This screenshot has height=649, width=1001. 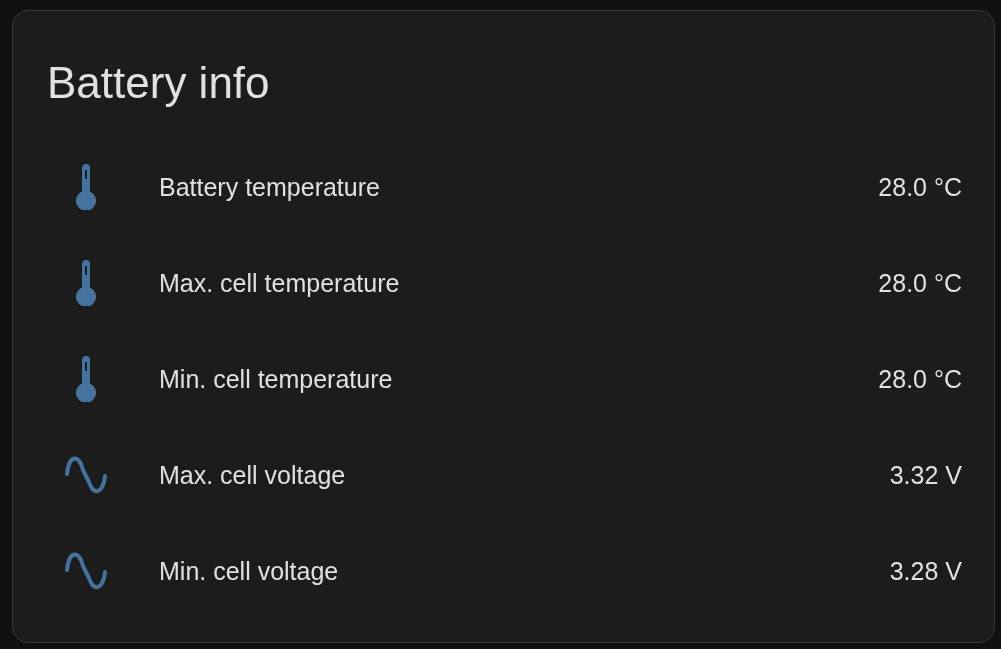 I want to click on sensor-value: 3.28 V, so click(x=925, y=571).